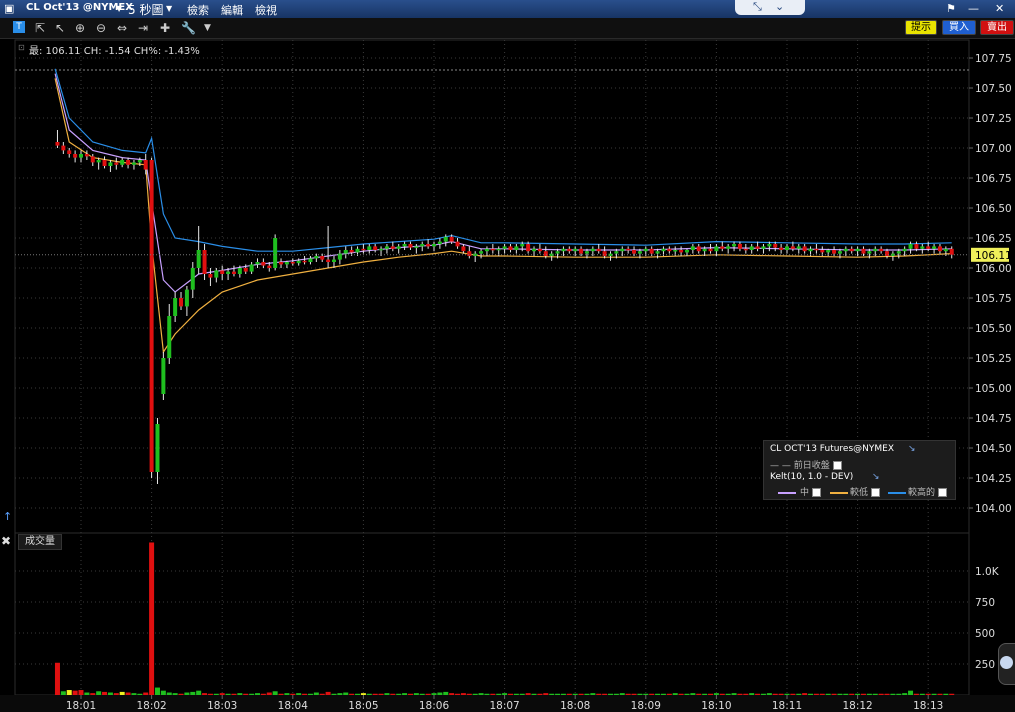 This screenshot has height=712, width=1015. What do you see at coordinates (9, 8) in the screenshot?
I see `window-icon: ▣` at bounding box center [9, 8].